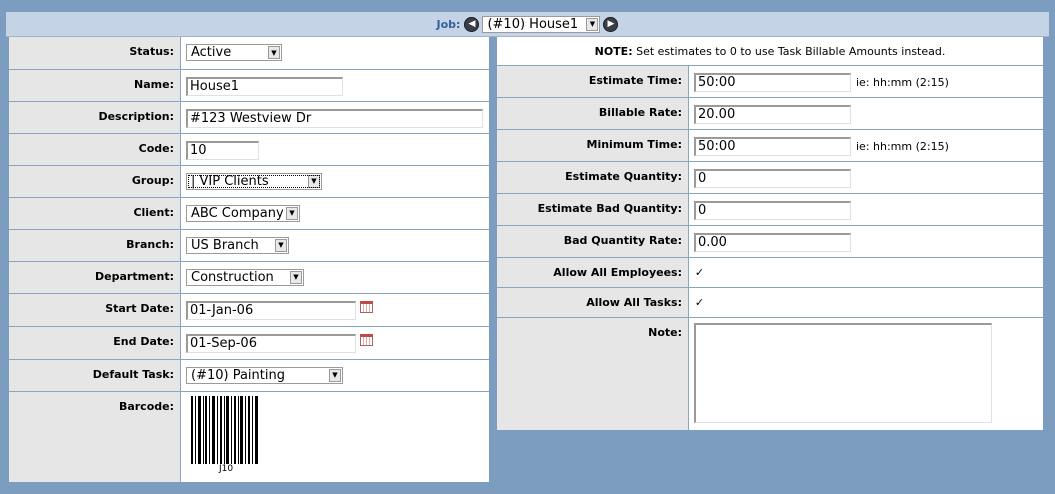 The image size is (1055, 494). I want to click on minimum-time-field: 50:00, so click(772, 146).